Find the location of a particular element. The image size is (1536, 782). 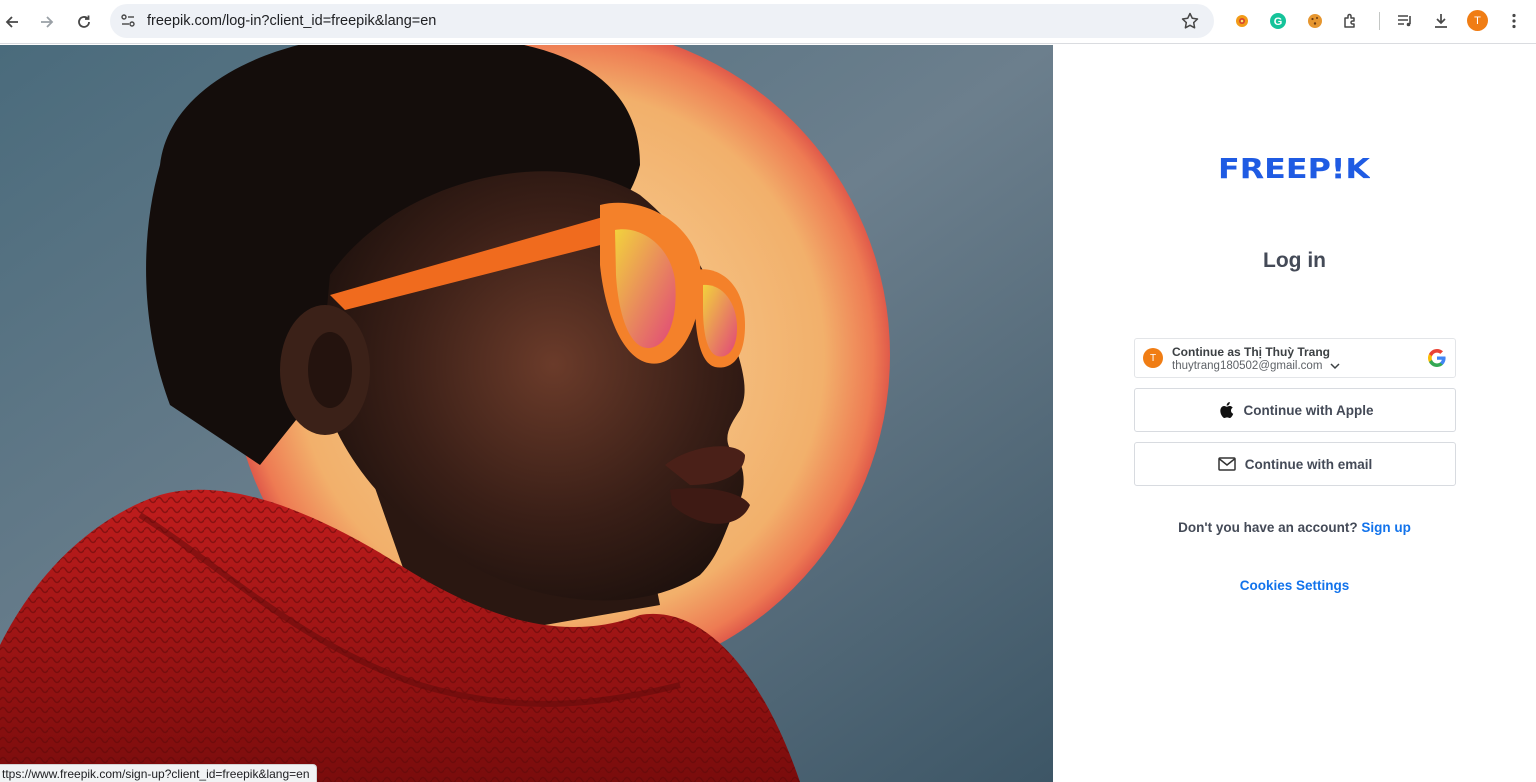

extensions-puzzle-icon is located at coordinates (1351, 21).